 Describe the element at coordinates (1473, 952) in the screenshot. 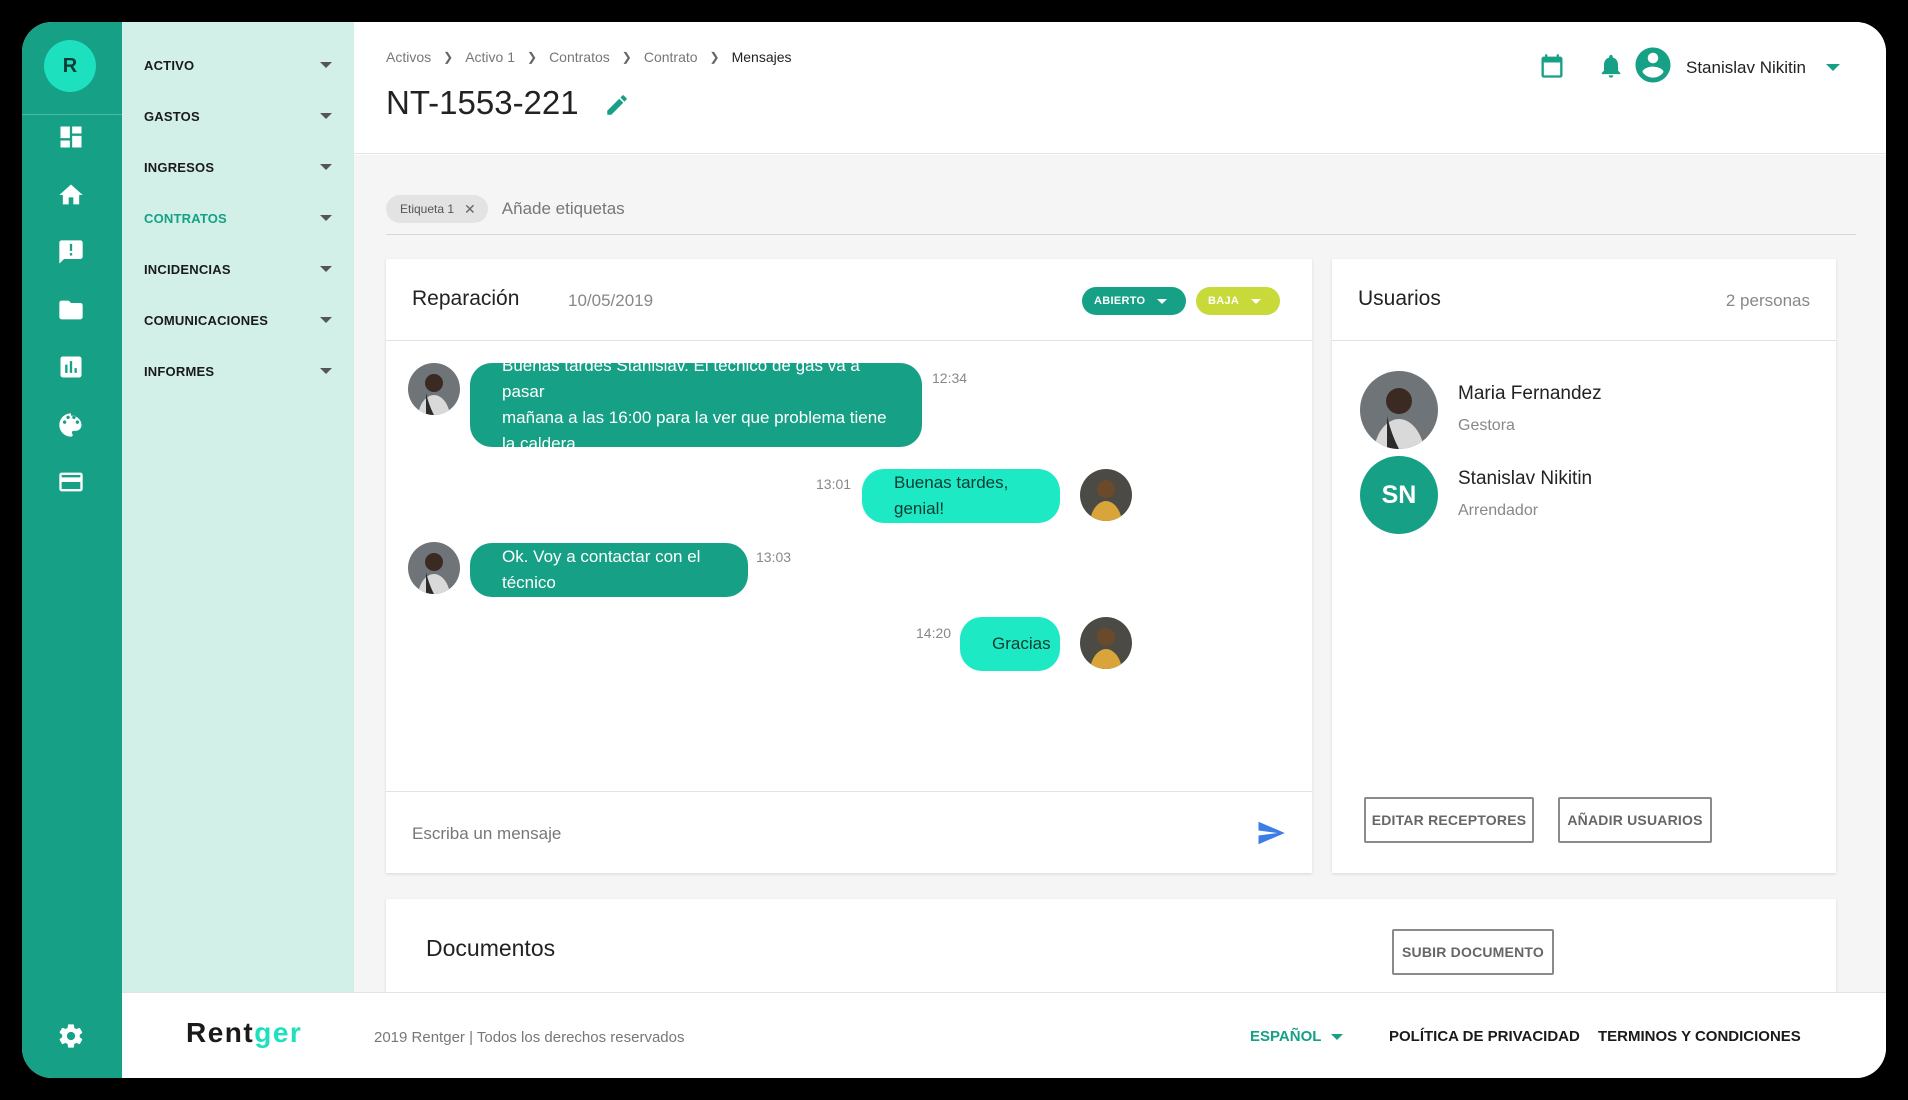

I see `upload-document-button: SUBIR DOCUMENTO` at that location.